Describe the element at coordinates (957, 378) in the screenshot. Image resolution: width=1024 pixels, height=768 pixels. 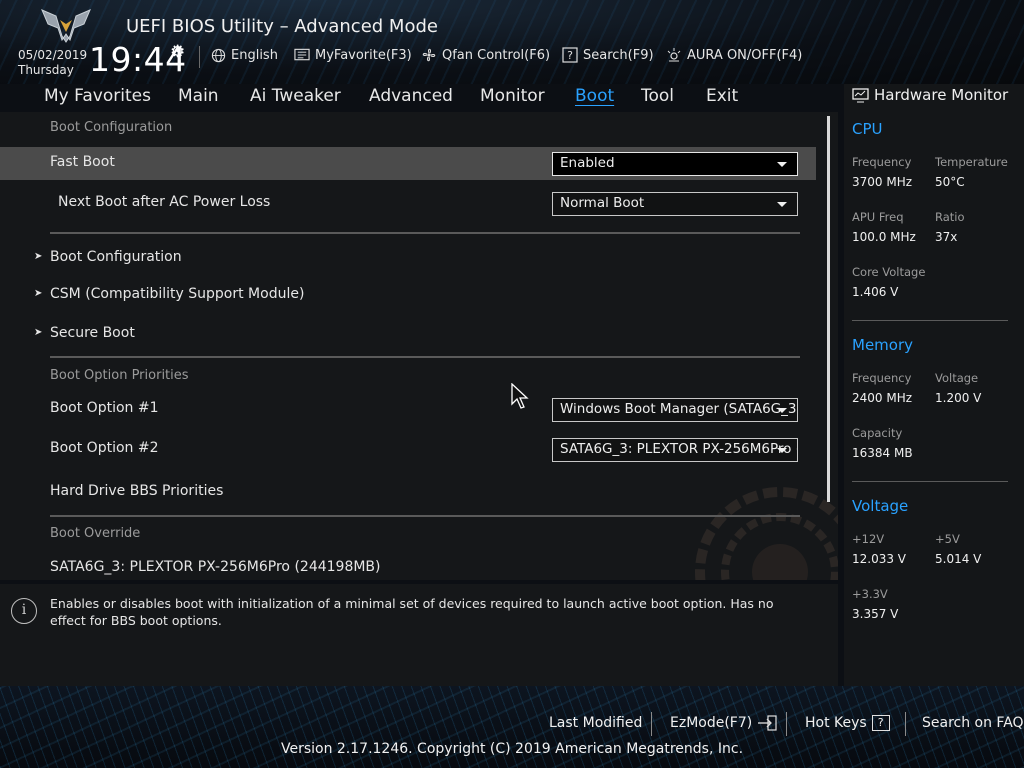
I see `memory-voltage-label: Voltage` at that location.